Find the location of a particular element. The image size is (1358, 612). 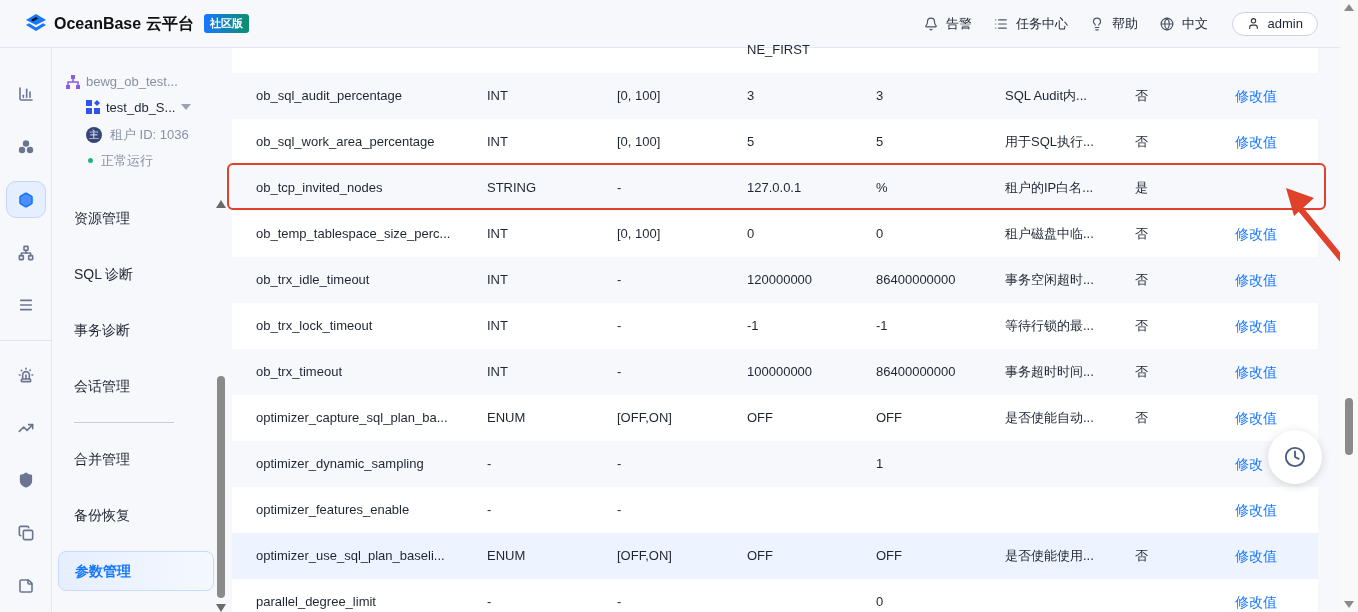

rail-button is located at coordinates (25, 200).